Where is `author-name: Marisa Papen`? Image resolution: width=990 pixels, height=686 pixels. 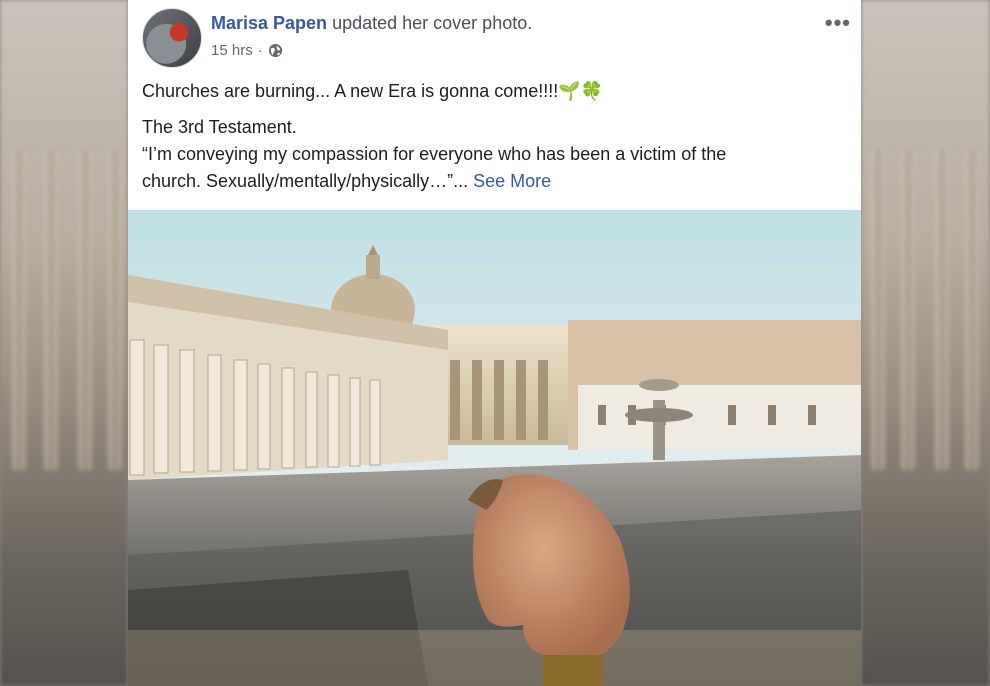
author-name: Marisa Papen is located at coordinates (269, 23).